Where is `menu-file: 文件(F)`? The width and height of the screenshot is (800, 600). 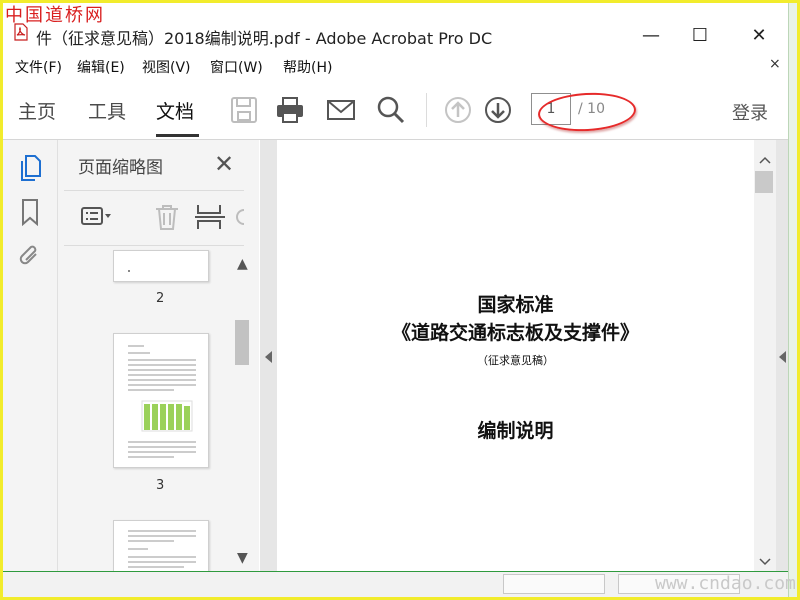 menu-file: 文件(F) is located at coordinates (38, 67).